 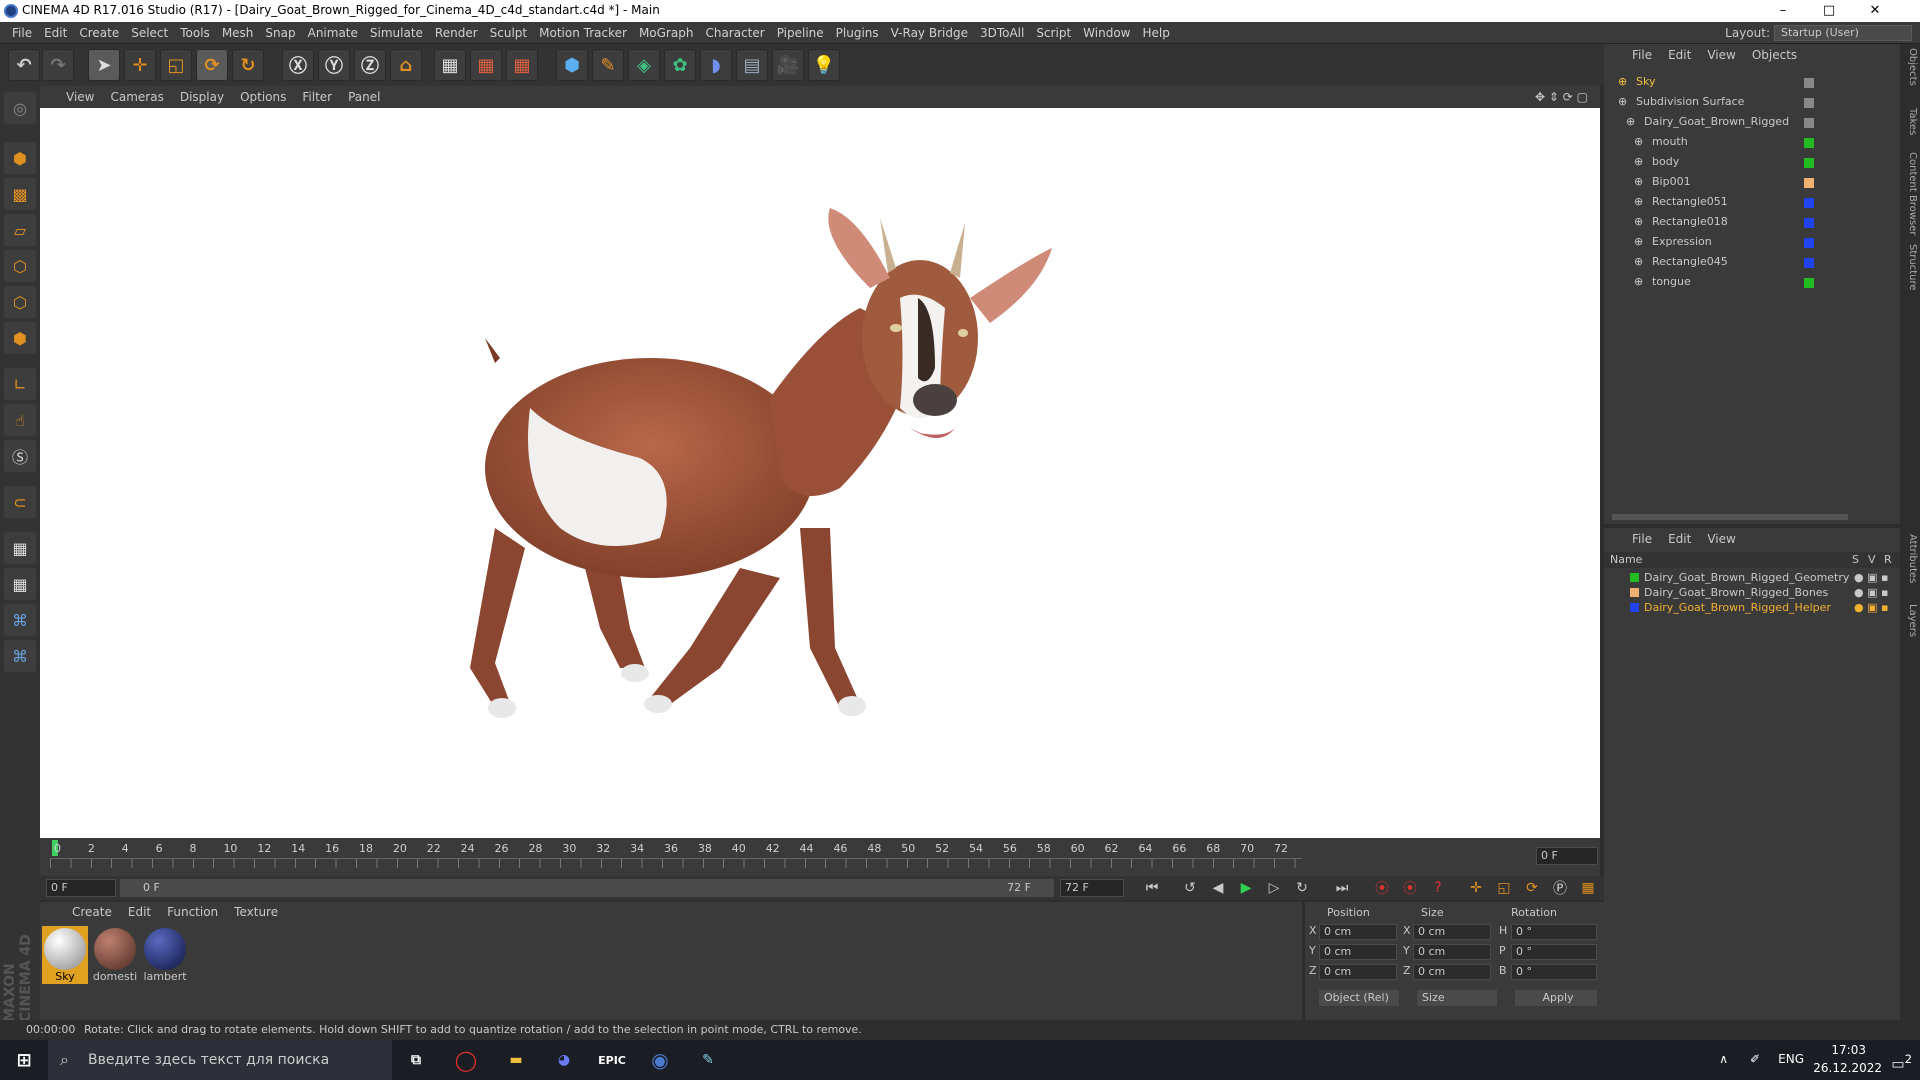 What do you see at coordinates (396, 33) in the screenshot?
I see `menu-simulate: Simulate` at bounding box center [396, 33].